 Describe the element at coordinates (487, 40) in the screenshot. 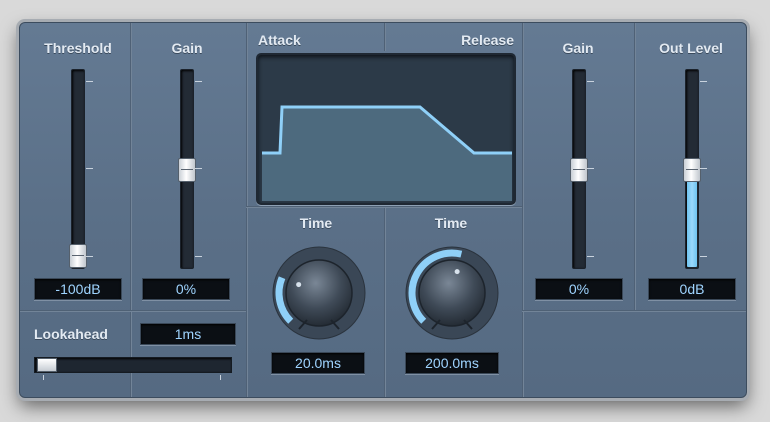

I see `release-label: Release` at that location.